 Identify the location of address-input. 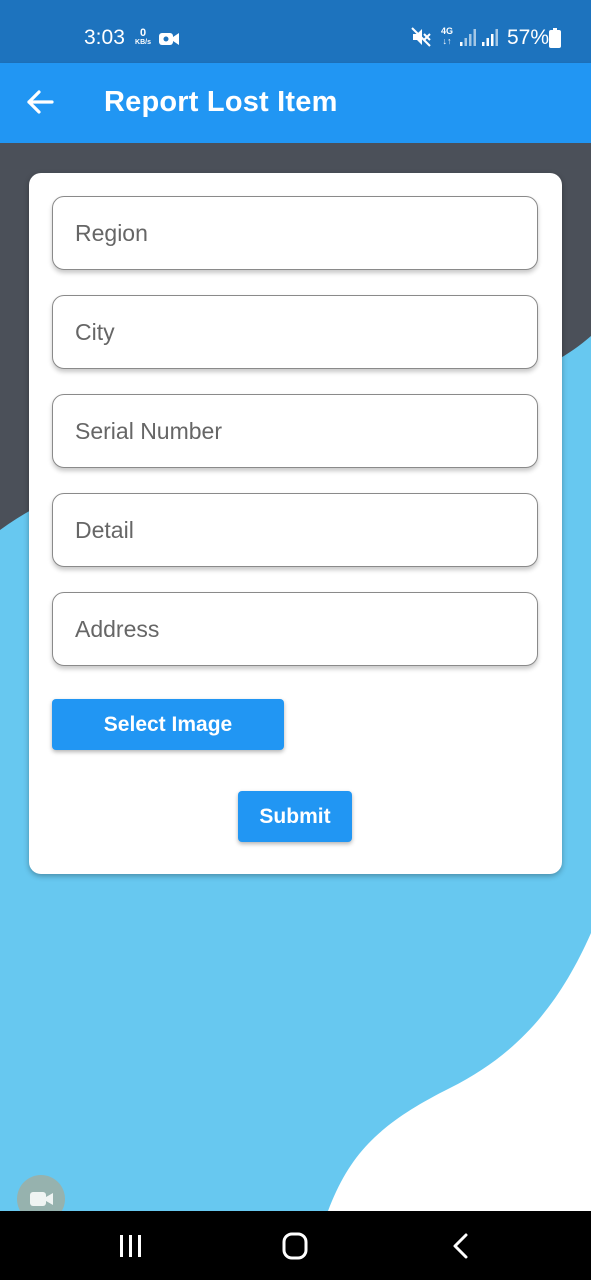
(295, 629).